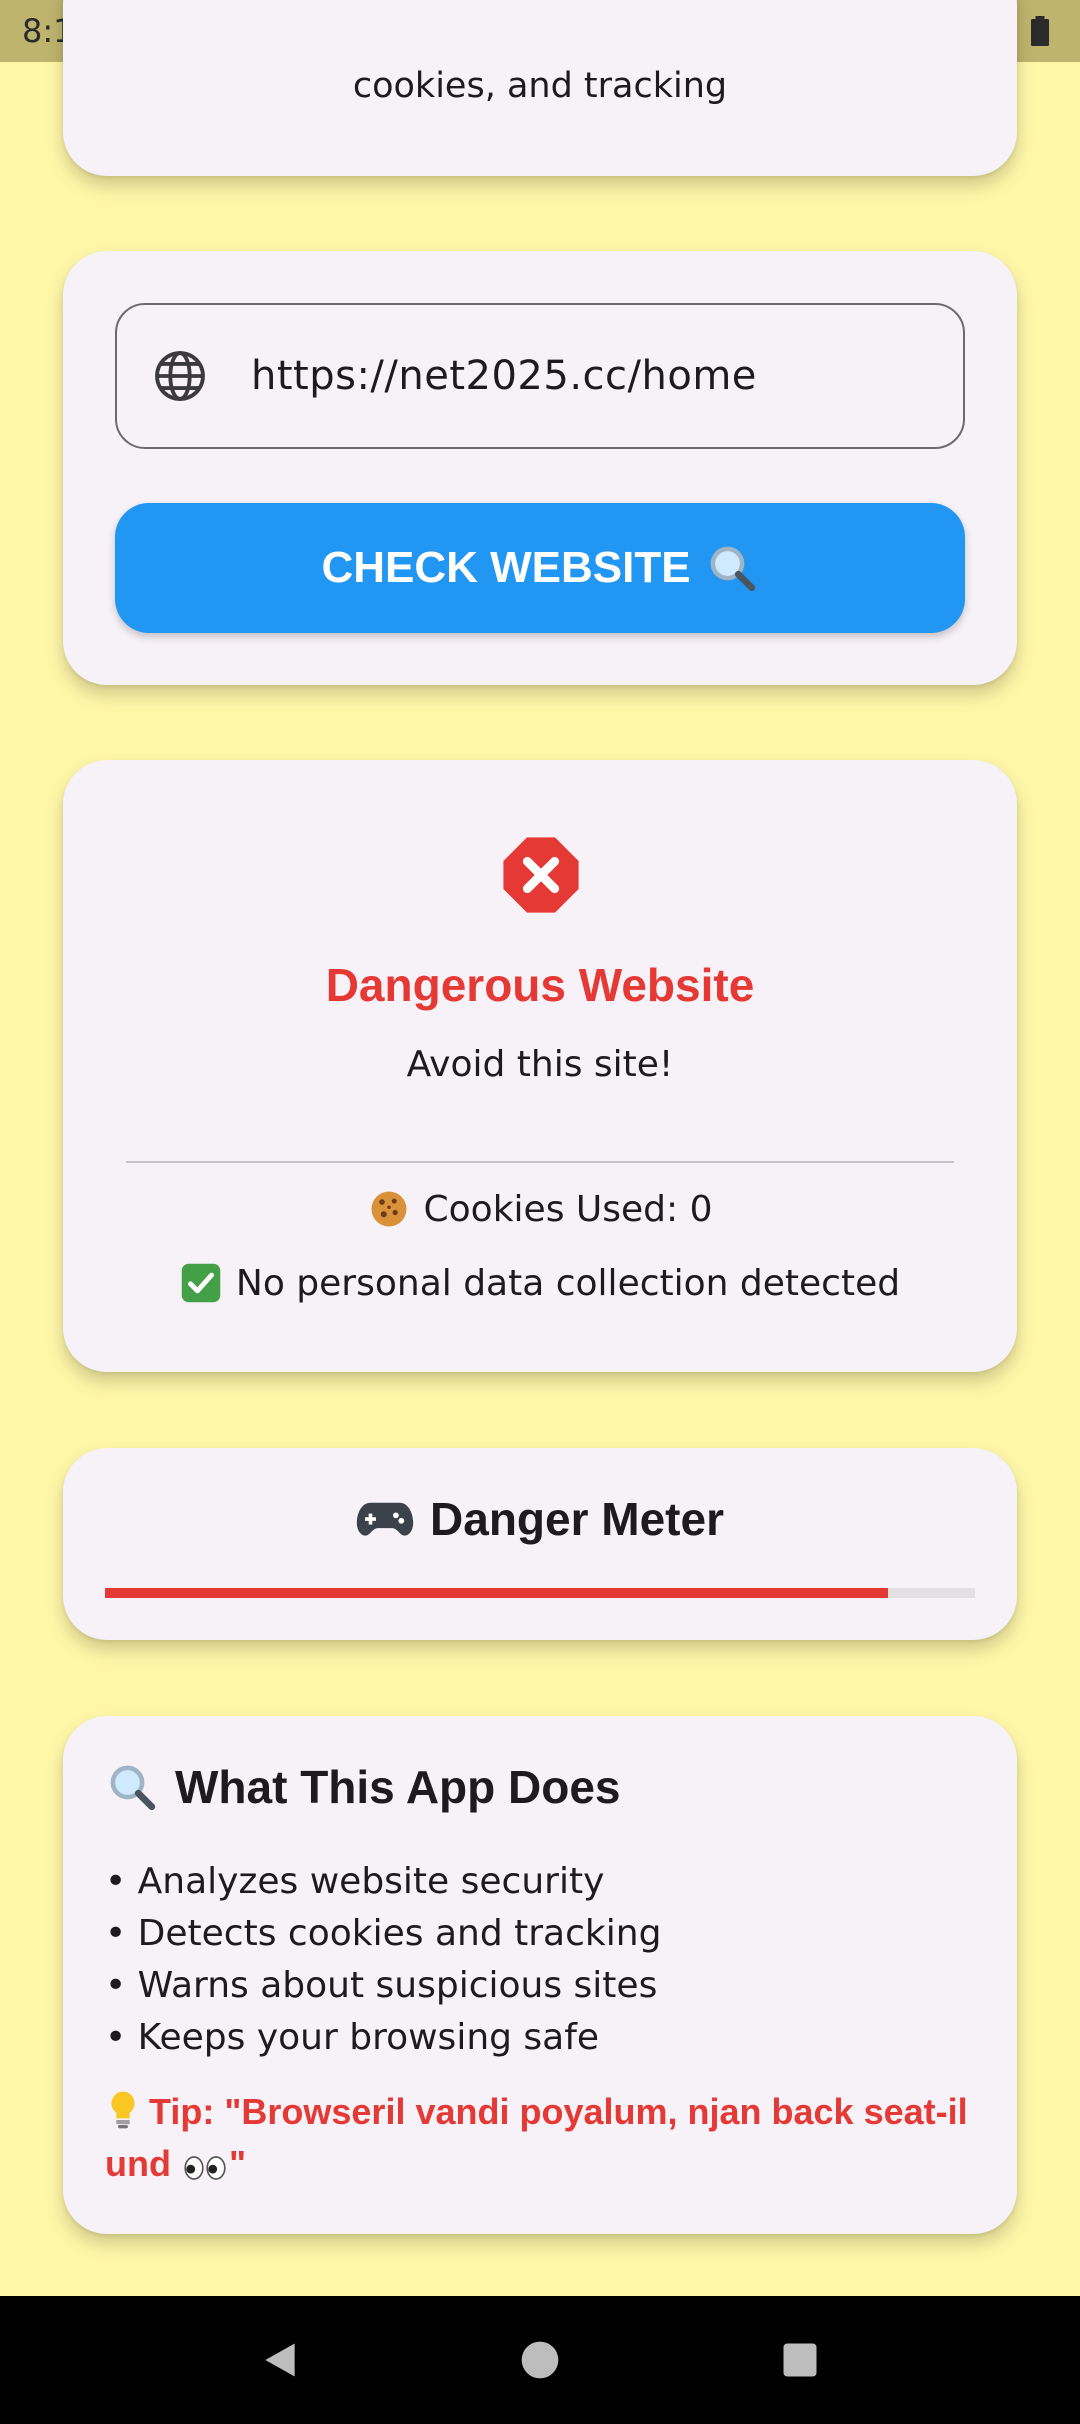 Image resolution: width=1080 pixels, height=2424 pixels. I want to click on battery-icon, so click(1040, 31).